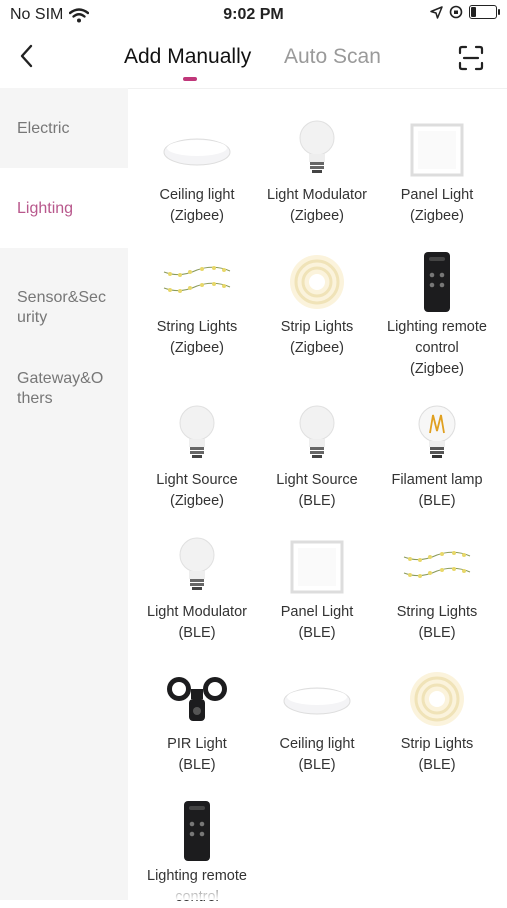 The height and width of the screenshot is (908, 507). Describe the element at coordinates (465, 12) in the screenshot. I see `status-right` at that location.